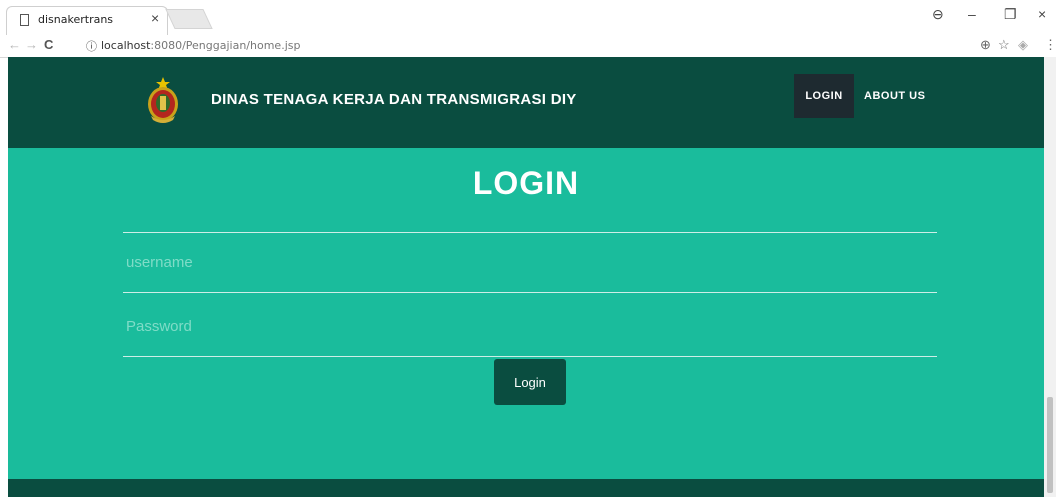 This screenshot has width=1056, height=497. I want to click on scroll-thumb, so click(1050, 445).